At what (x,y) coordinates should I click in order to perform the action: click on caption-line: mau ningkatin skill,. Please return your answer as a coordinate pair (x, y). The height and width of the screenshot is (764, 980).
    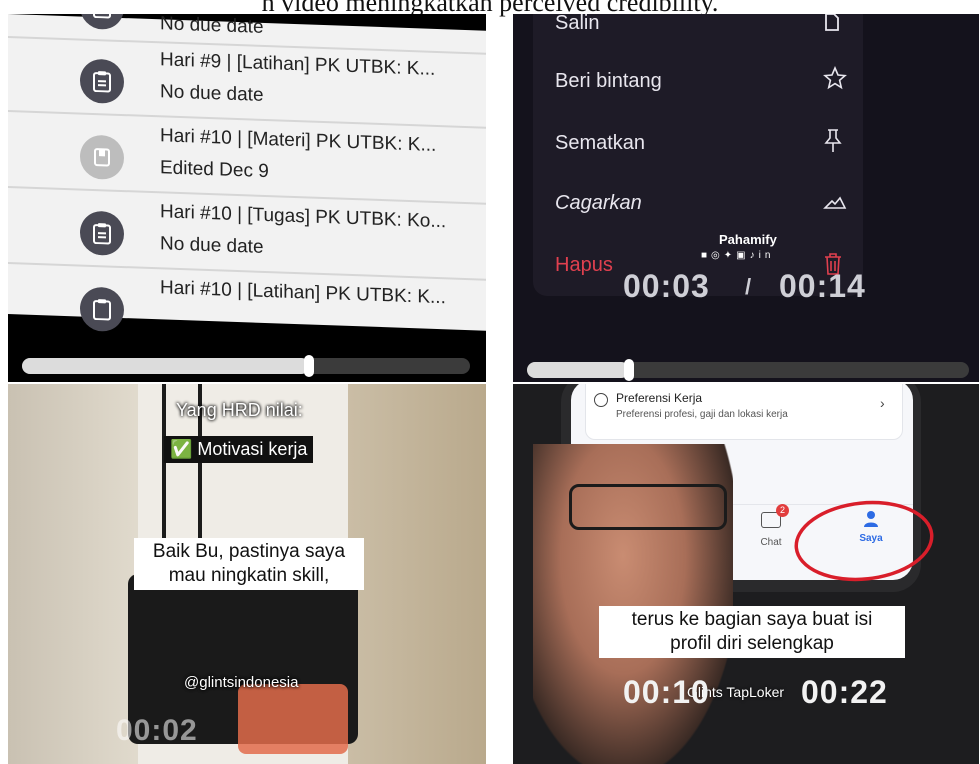
    Looking at the image, I should click on (249, 575).